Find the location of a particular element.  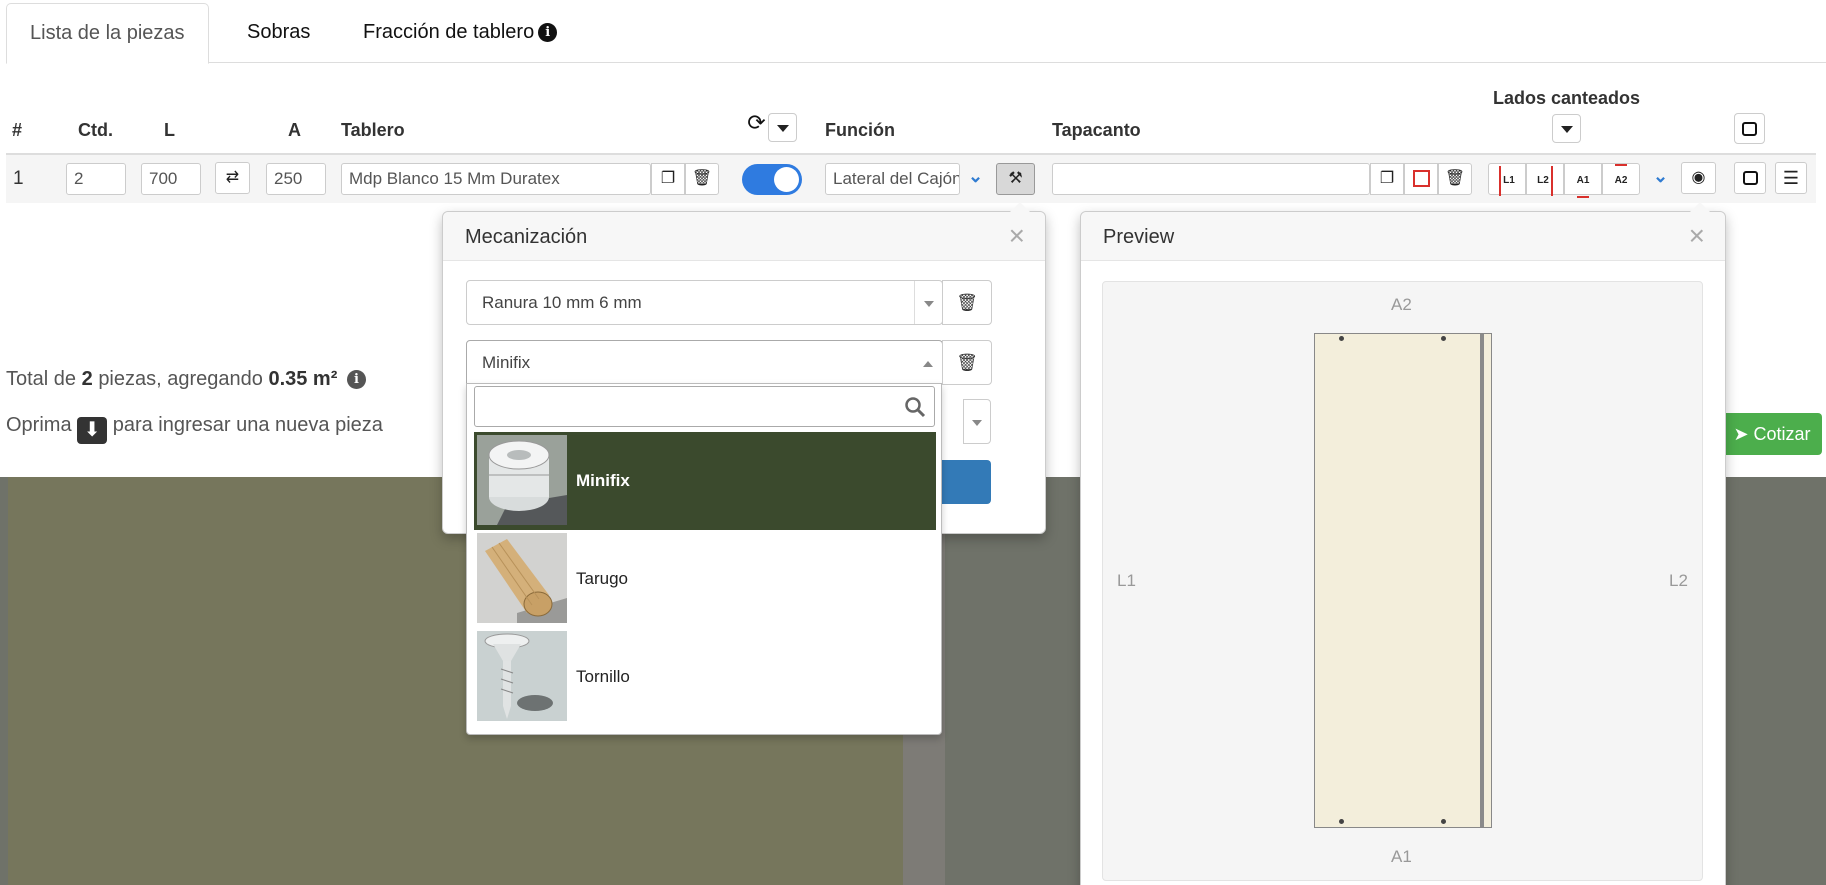

tarugo-image is located at coordinates (522, 578).